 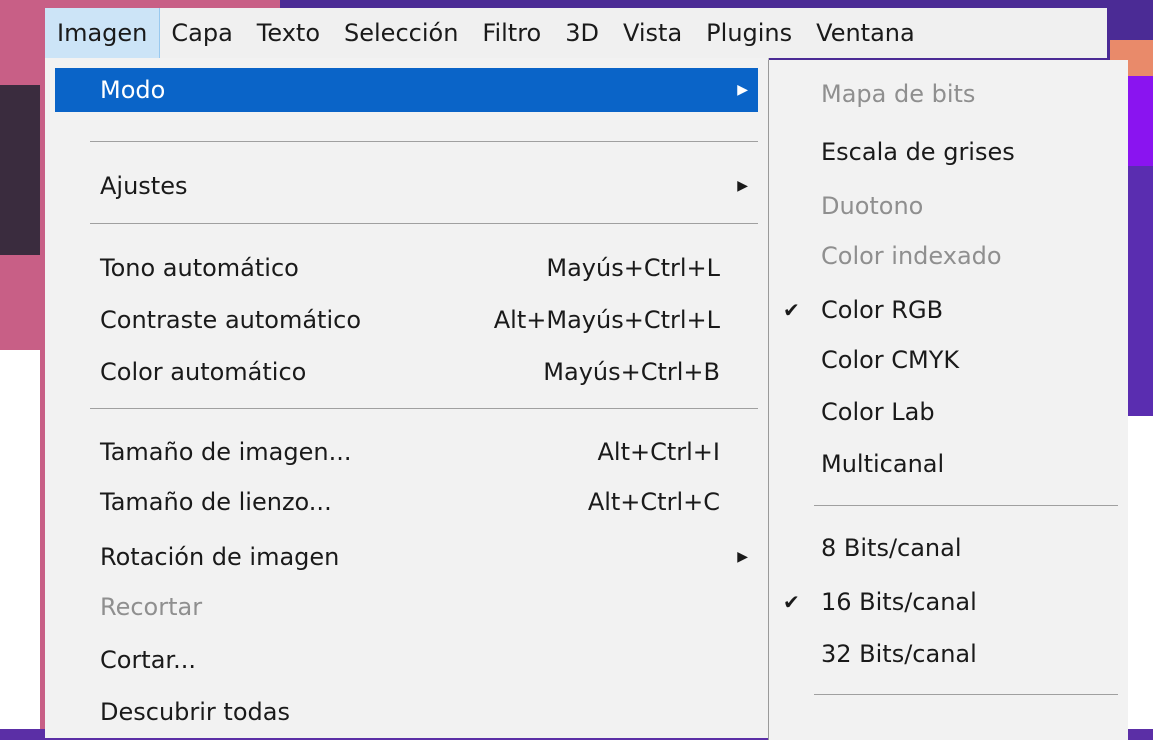 I want to click on submenu-item-16-bits: ✔ 16 Bits/canal, so click(x=948, y=602).